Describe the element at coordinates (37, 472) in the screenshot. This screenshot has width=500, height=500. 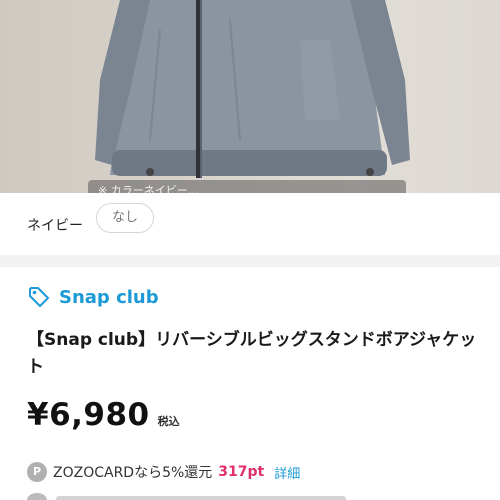
I see `points-badge-icon: P` at that location.